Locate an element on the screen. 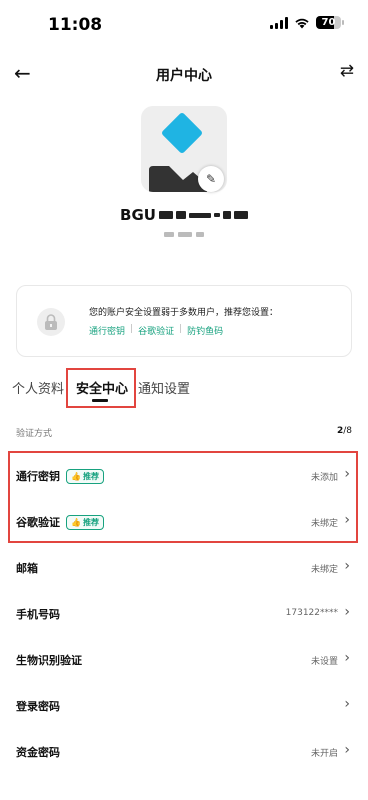 The height and width of the screenshot is (800, 368). user-id is located at coordinates (184, 234).